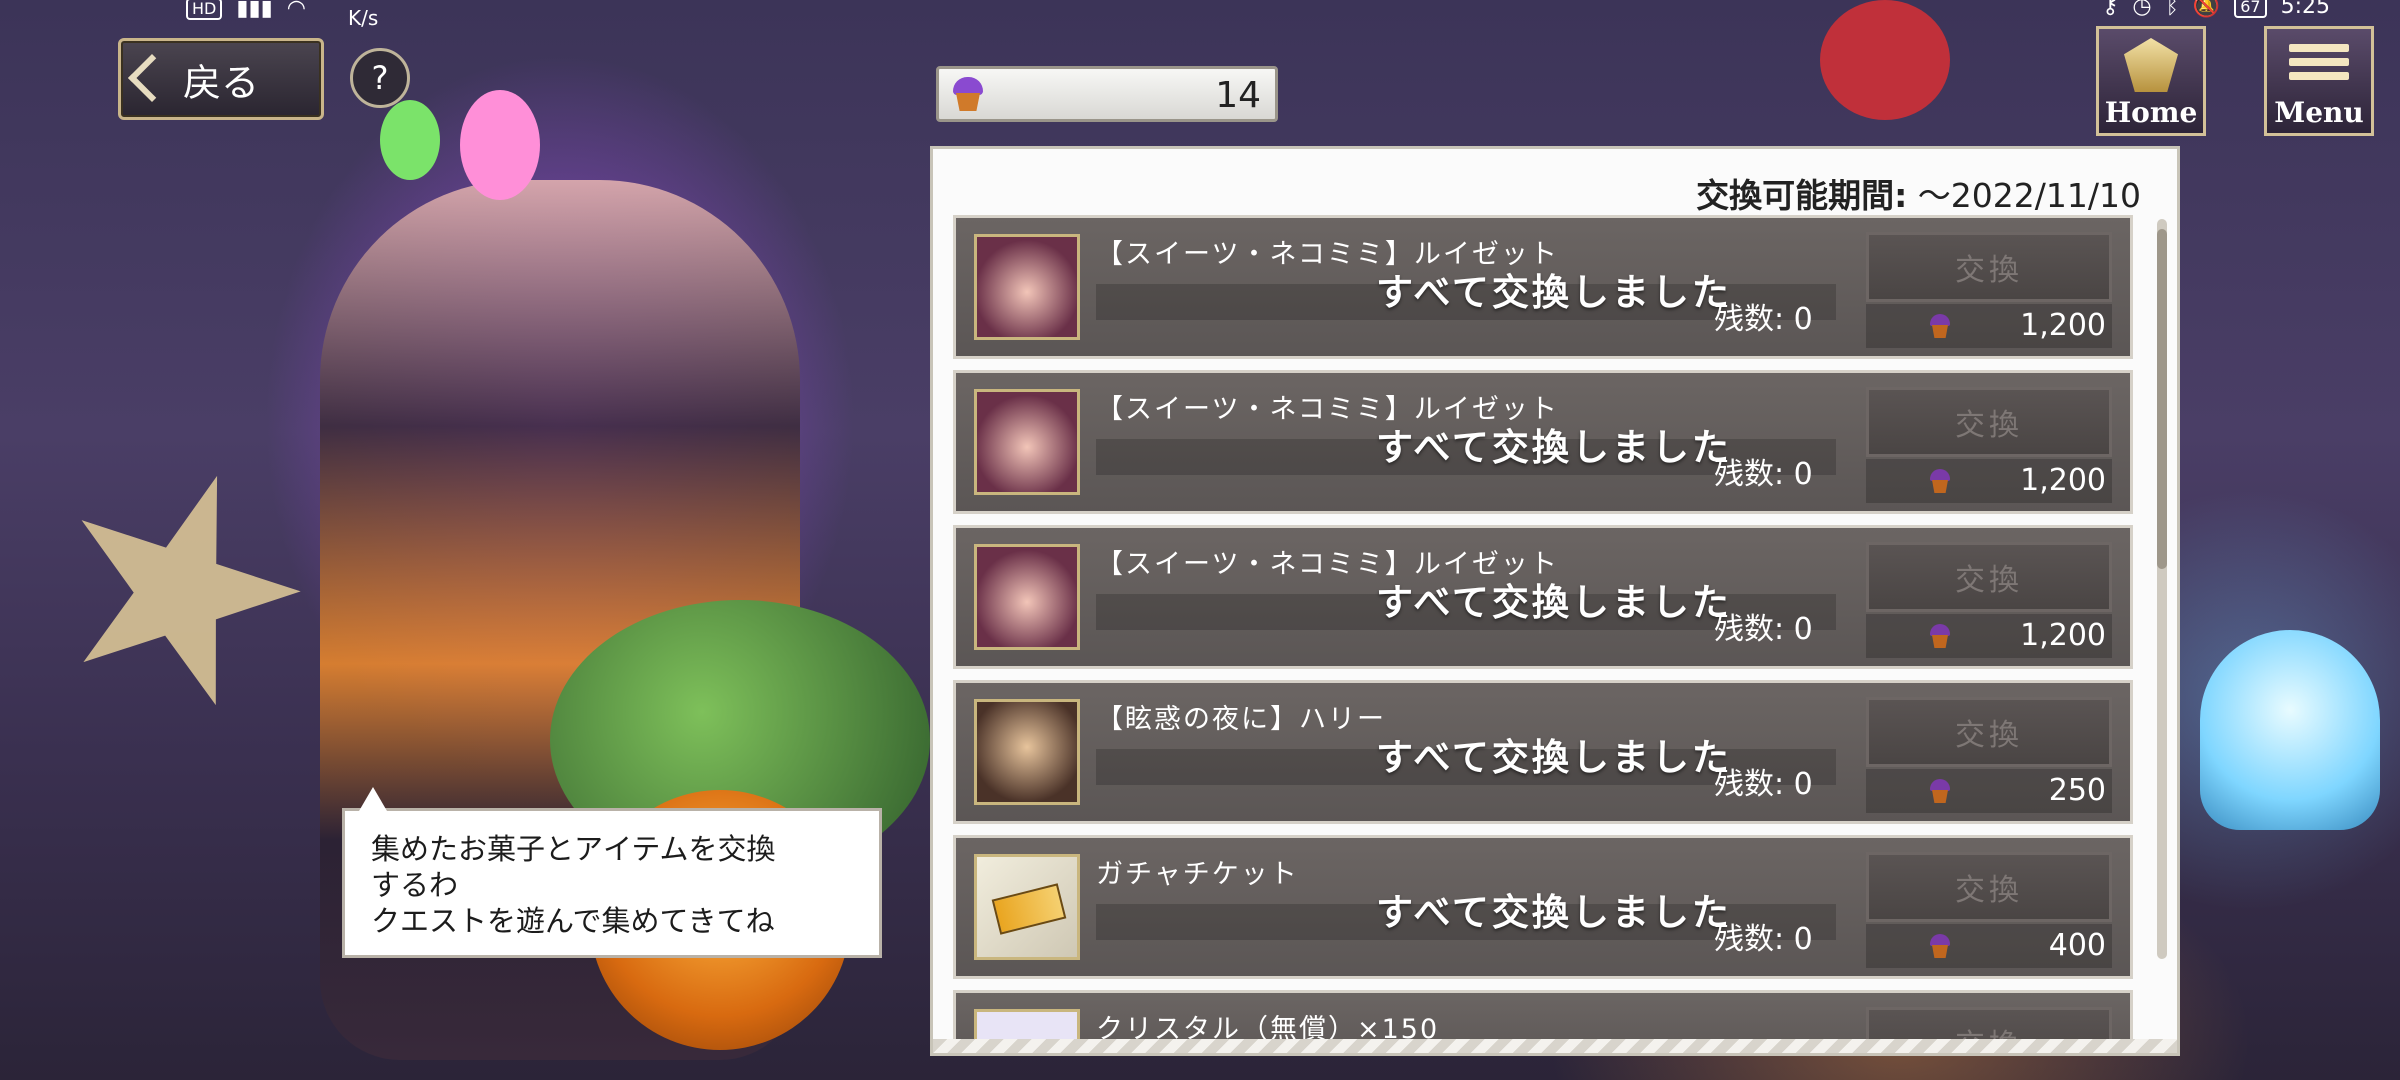 Image resolution: width=2400 pixels, height=1080 pixels. What do you see at coordinates (2305, 9) in the screenshot?
I see `clock: 5:25` at bounding box center [2305, 9].